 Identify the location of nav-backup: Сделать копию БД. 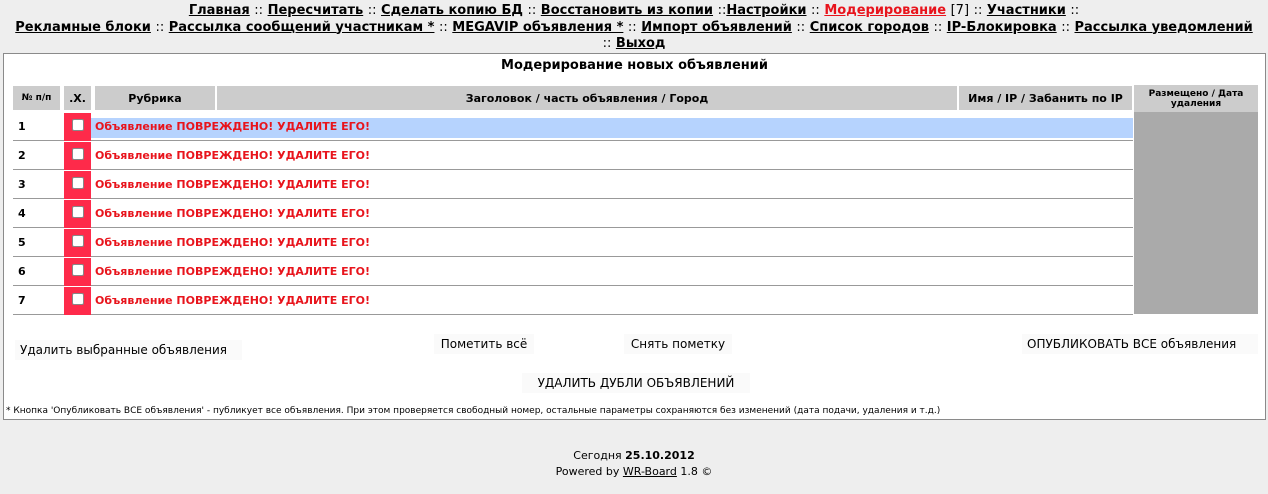
(452, 10).